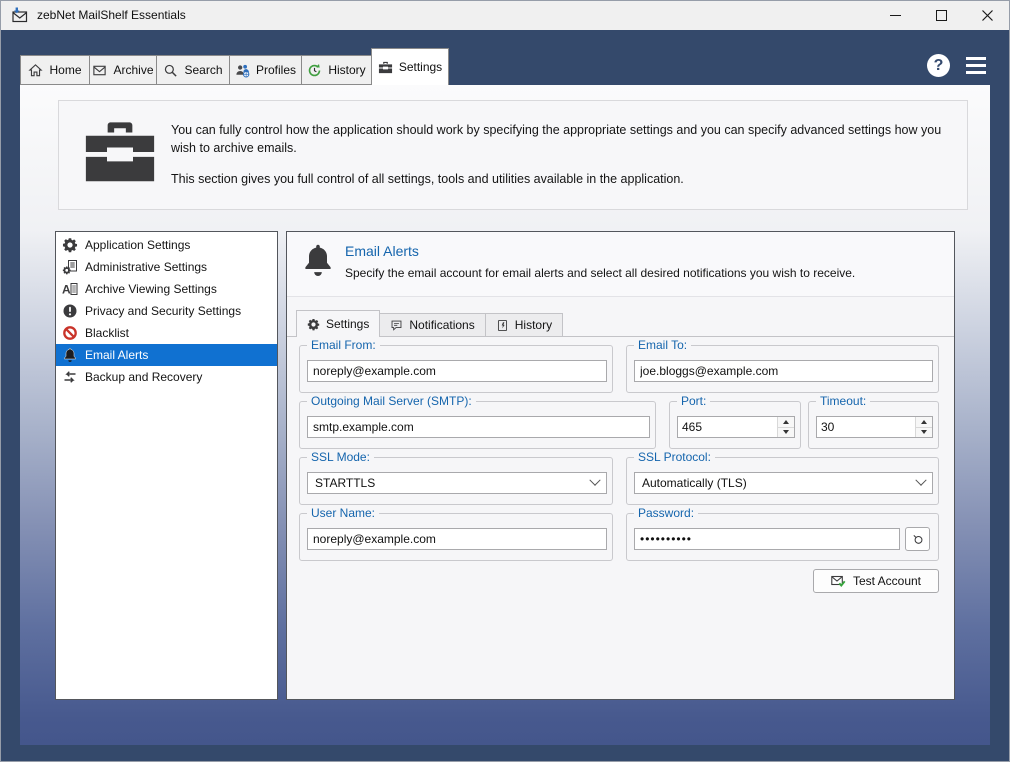  I want to click on speech-bubble-icon, so click(396, 325).